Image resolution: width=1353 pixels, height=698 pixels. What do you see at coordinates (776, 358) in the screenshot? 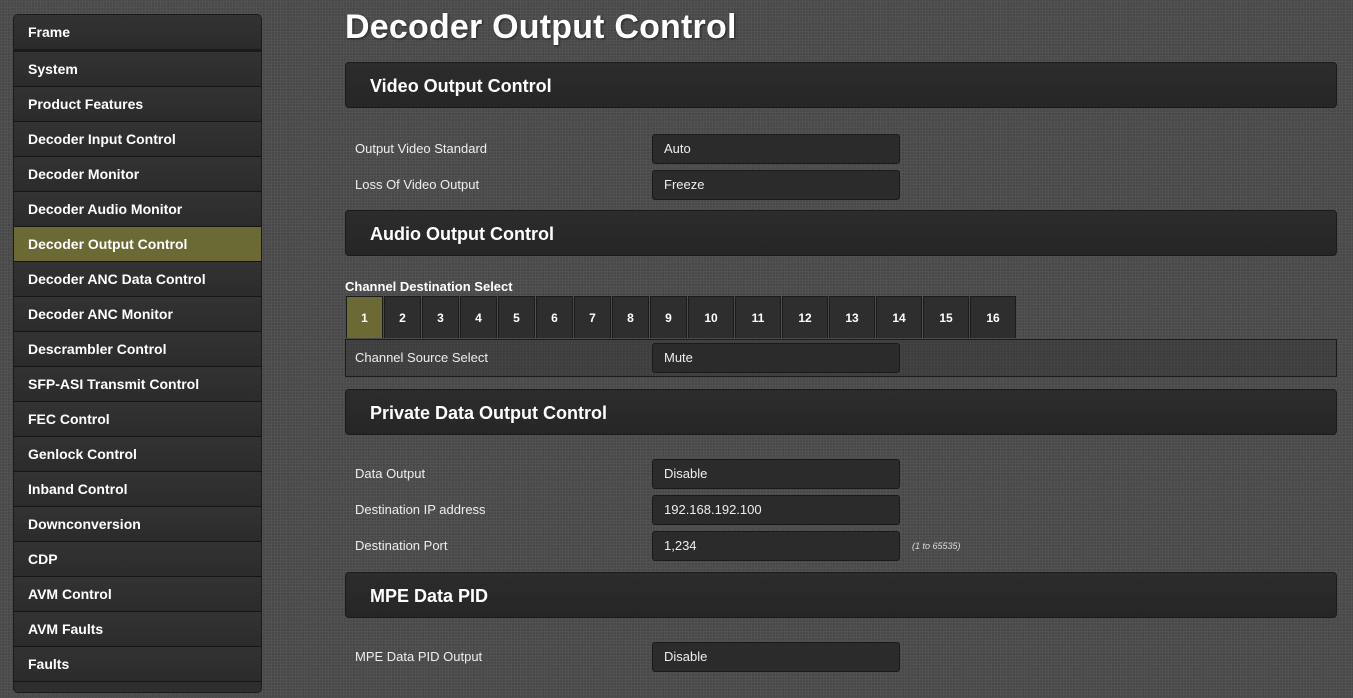
I see `channel-source-select: Mute` at bounding box center [776, 358].